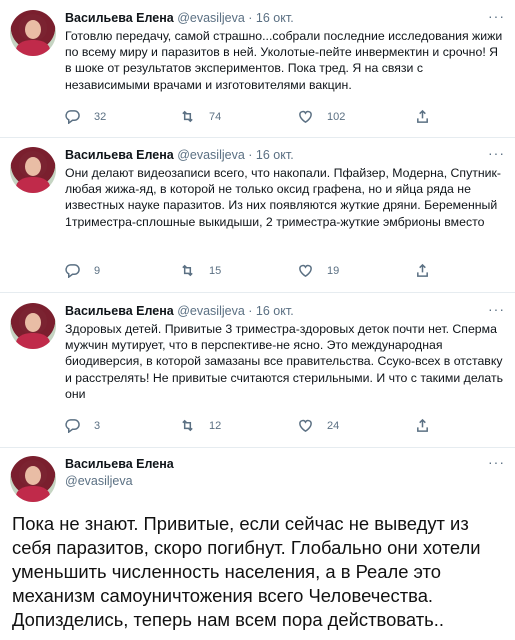  I want to click on like-count: 19, so click(333, 270).